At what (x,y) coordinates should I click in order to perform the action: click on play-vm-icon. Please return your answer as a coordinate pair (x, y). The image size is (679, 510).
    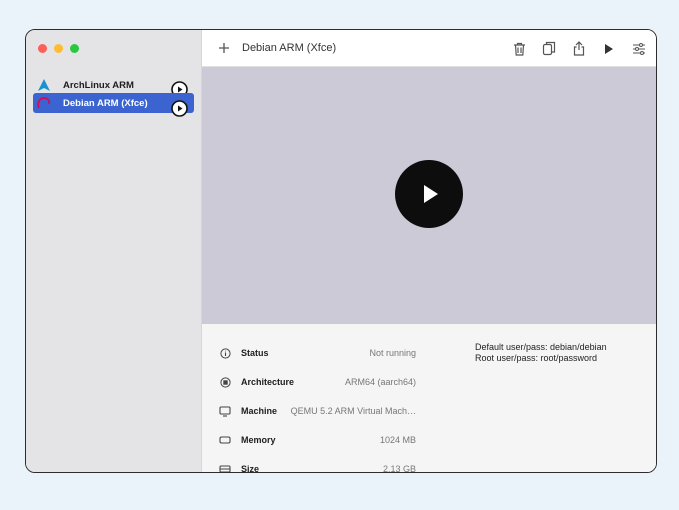
    Looking at the image, I should click on (179, 108).